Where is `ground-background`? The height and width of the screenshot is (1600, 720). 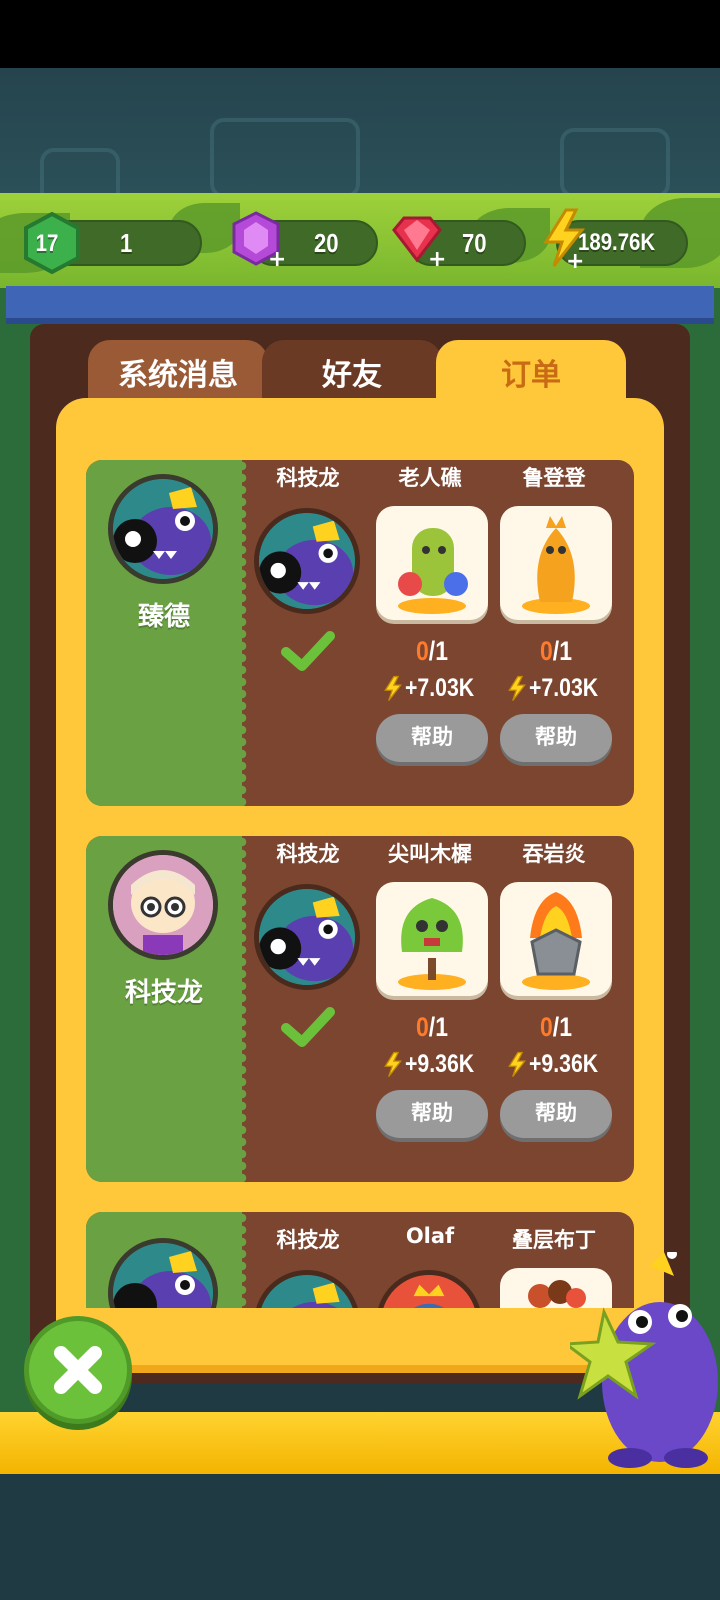
ground-background is located at coordinates (360, 1537).